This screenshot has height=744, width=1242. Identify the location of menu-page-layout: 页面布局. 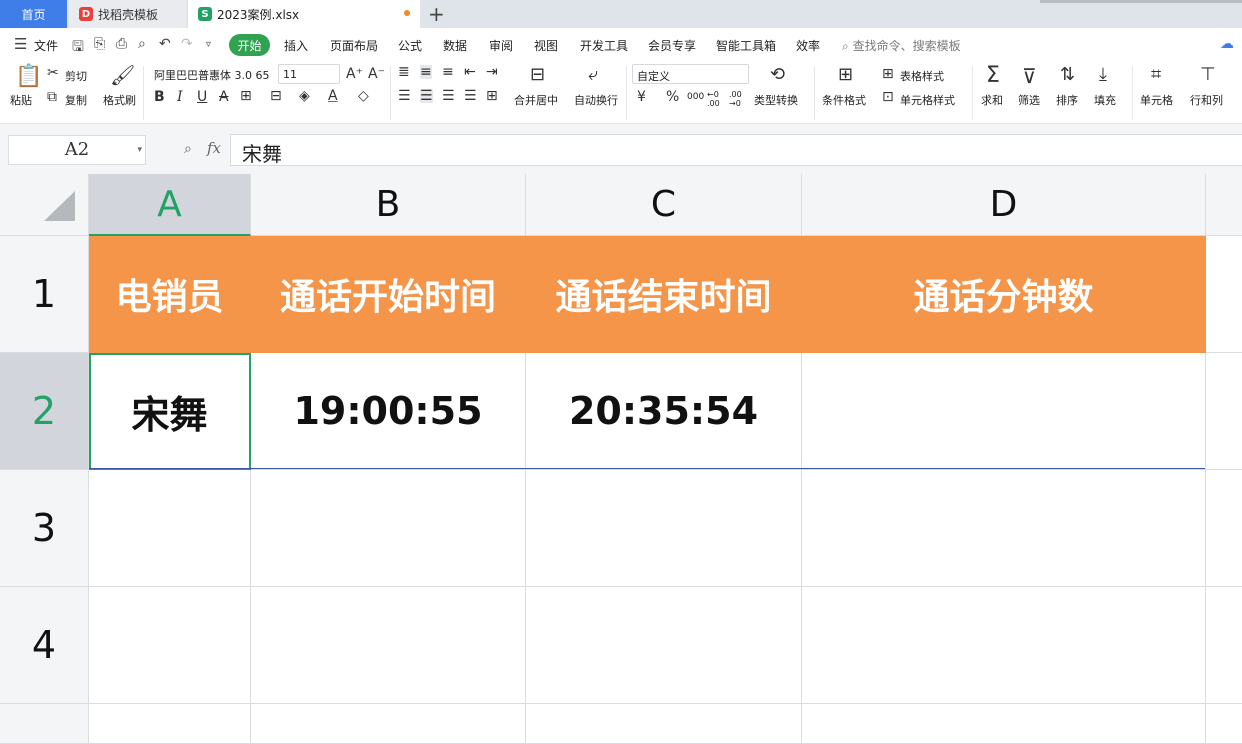
(354, 45).